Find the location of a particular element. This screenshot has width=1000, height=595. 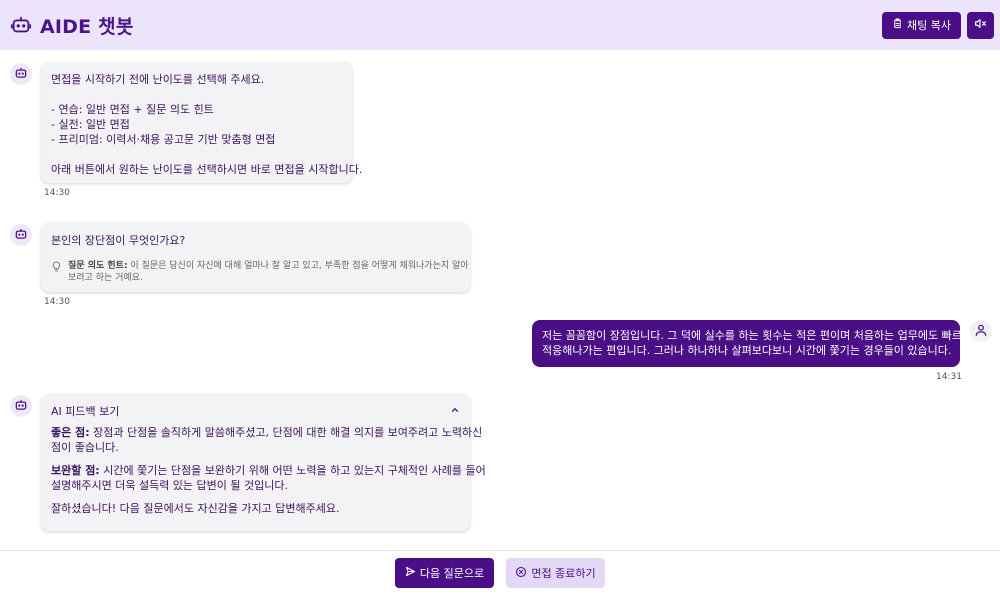

user-avatar is located at coordinates (981, 331).